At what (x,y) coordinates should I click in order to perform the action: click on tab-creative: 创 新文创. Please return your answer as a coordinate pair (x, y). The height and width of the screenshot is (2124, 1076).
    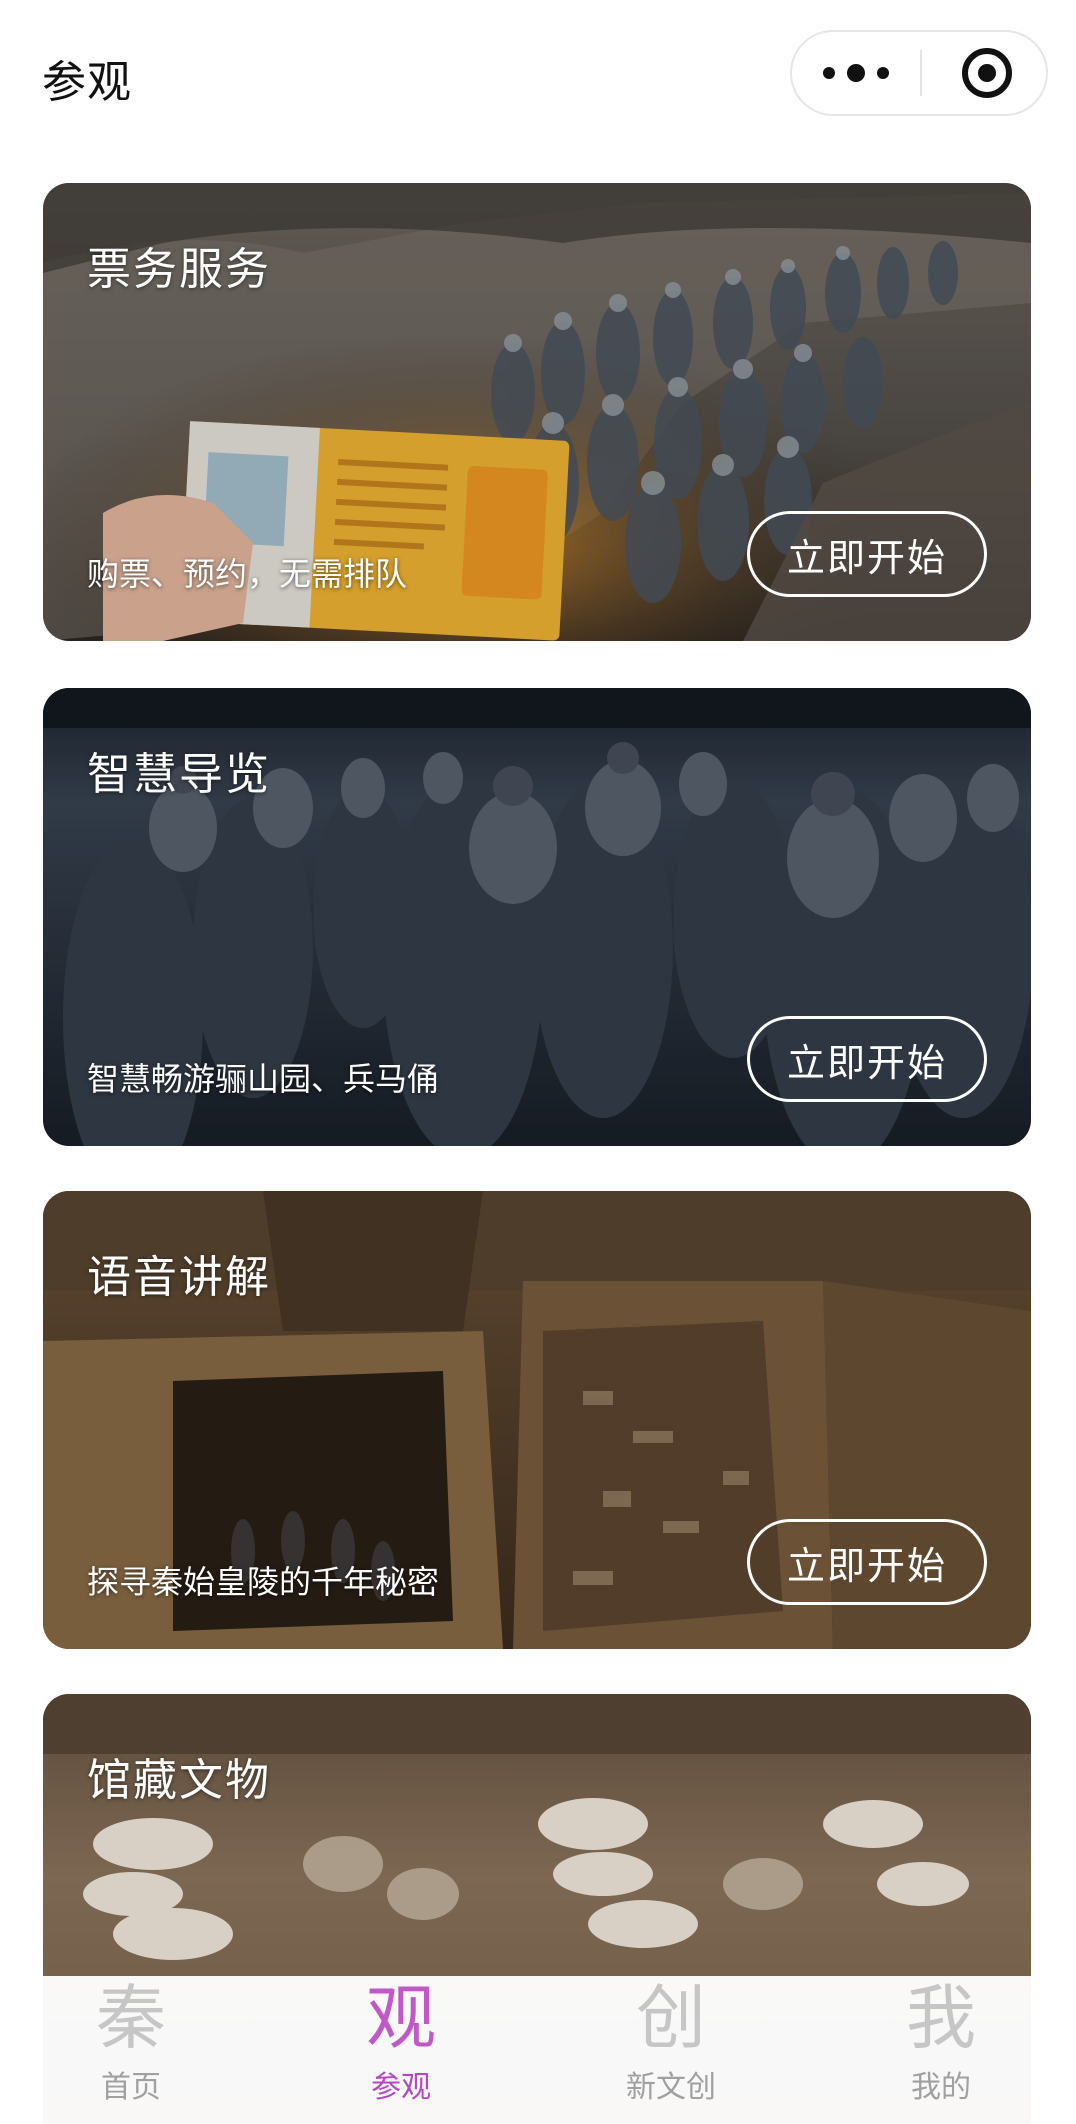
    Looking at the image, I should click on (671, 2050).